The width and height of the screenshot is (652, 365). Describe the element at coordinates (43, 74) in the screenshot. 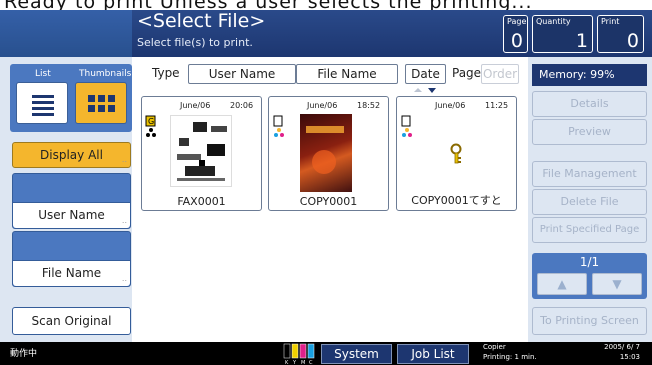

I see `list-tab-label: List` at that location.